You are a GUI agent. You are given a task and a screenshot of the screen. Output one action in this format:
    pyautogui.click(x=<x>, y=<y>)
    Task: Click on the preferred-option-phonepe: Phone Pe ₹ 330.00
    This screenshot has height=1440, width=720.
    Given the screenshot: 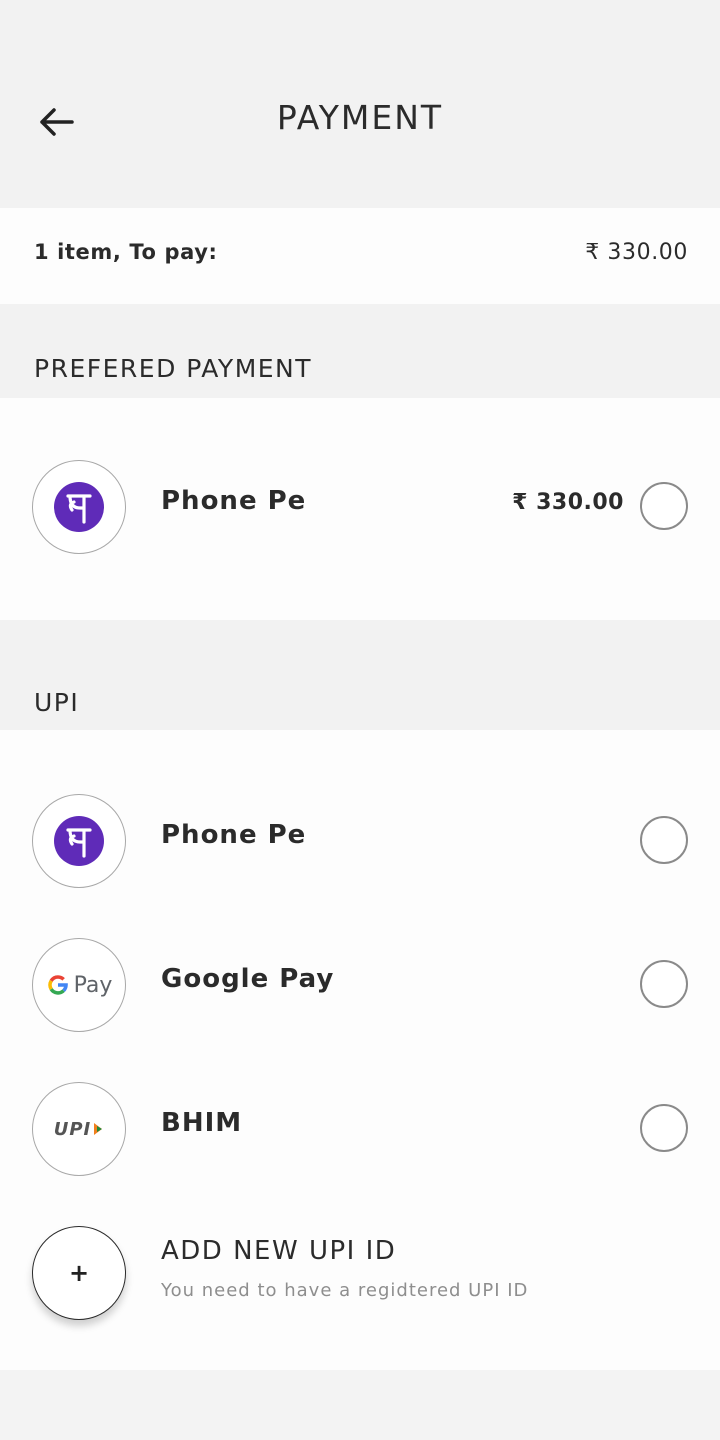 What is the action you would take?
    pyautogui.click(x=360, y=508)
    